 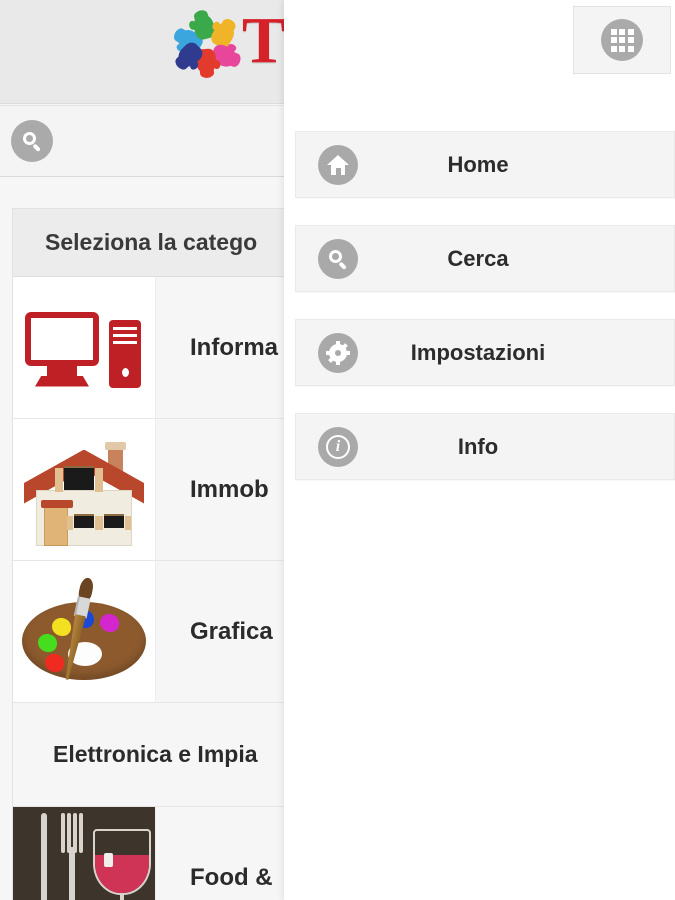 What do you see at coordinates (84, 347) in the screenshot?
I see `computer-icon` at bounding box center [84, 347].